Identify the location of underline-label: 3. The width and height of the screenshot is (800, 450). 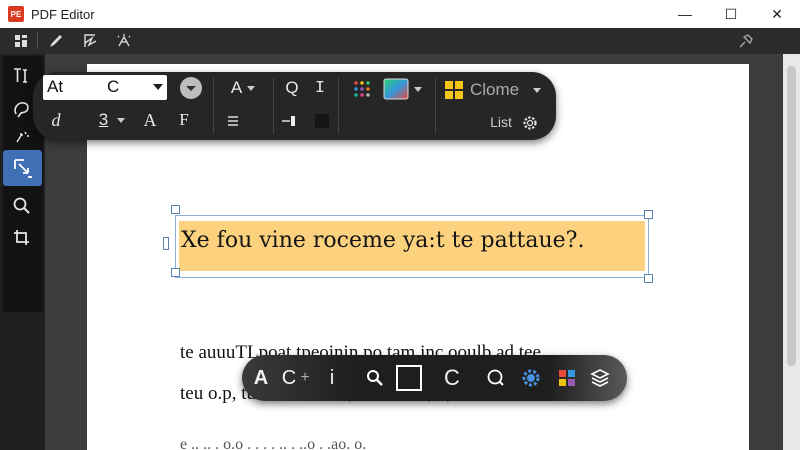
(103, 119).